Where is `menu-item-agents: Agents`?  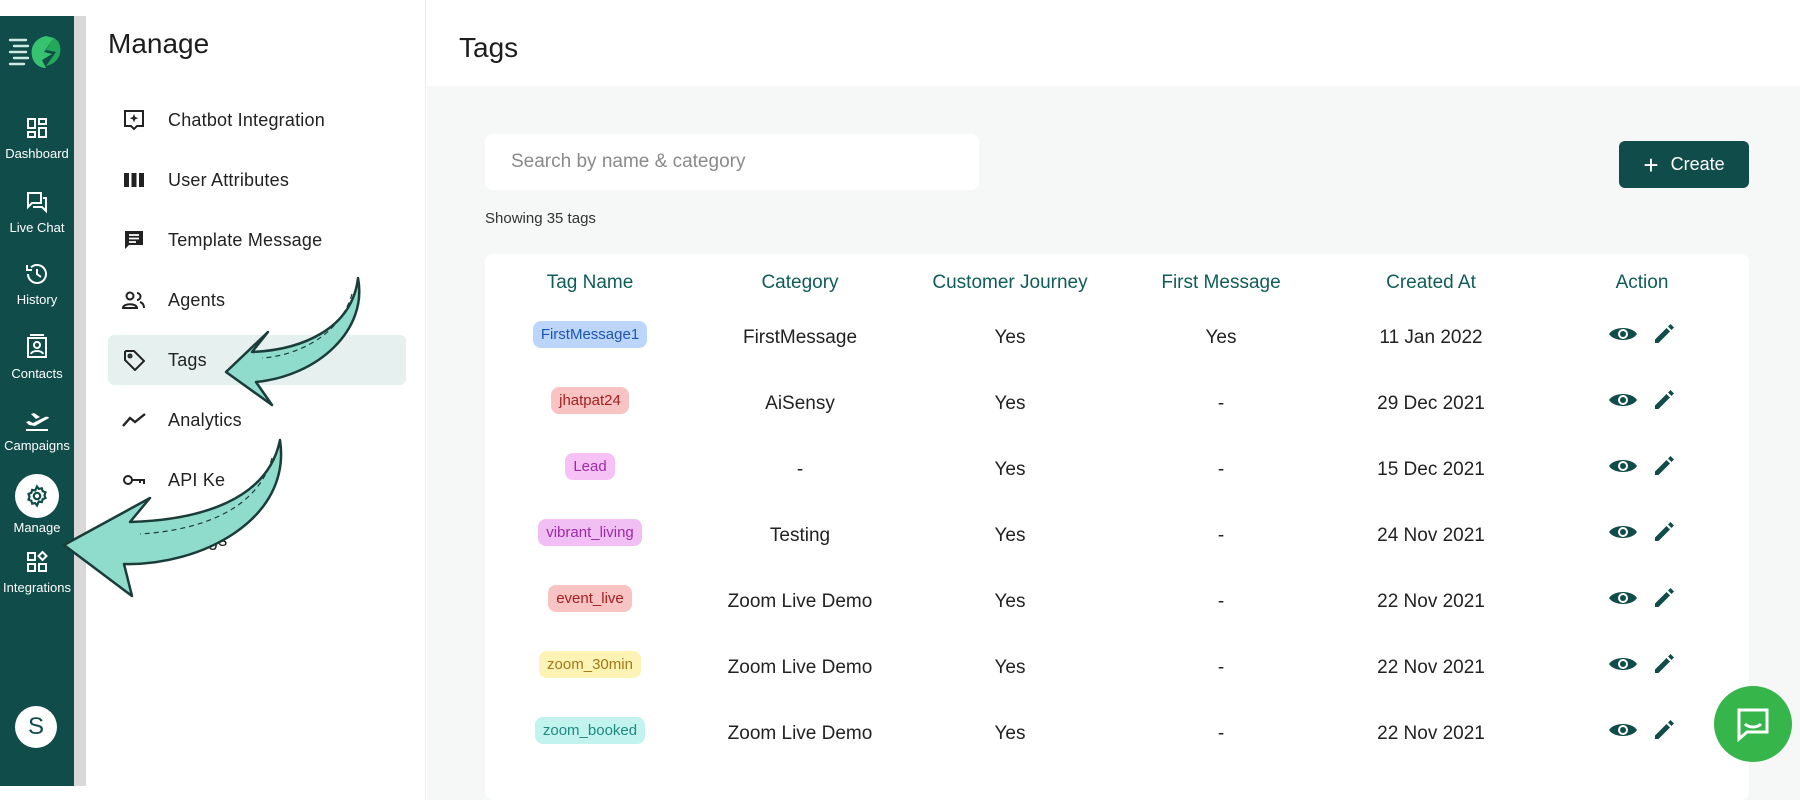
menu-item-agents: Agents is located at coordinates (257, 300).